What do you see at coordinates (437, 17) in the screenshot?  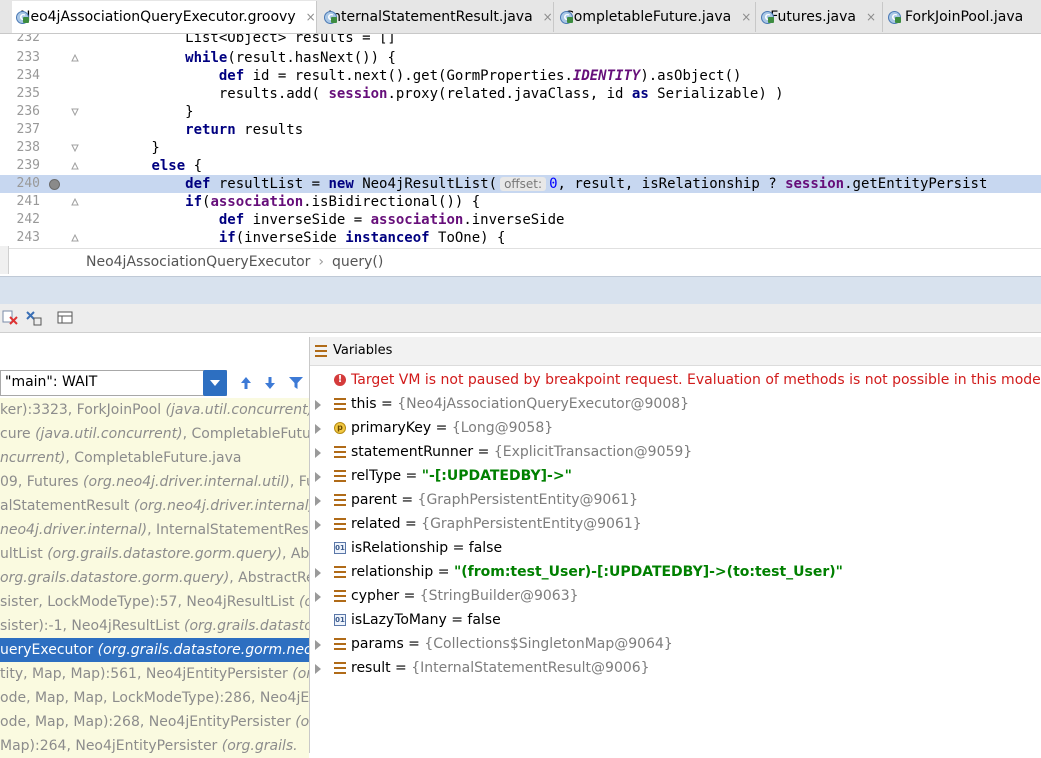 I see `tab-internal-statement-result: C InternalStatementResult.java ×` at bounding box center [437, 17].